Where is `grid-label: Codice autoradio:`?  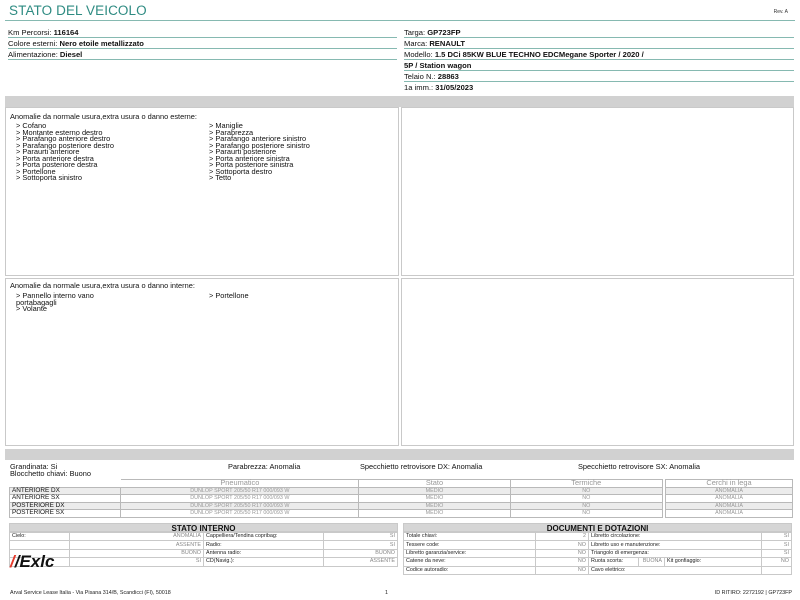
grid-label: Codice autoradio: is located at coordinates (469, 570).